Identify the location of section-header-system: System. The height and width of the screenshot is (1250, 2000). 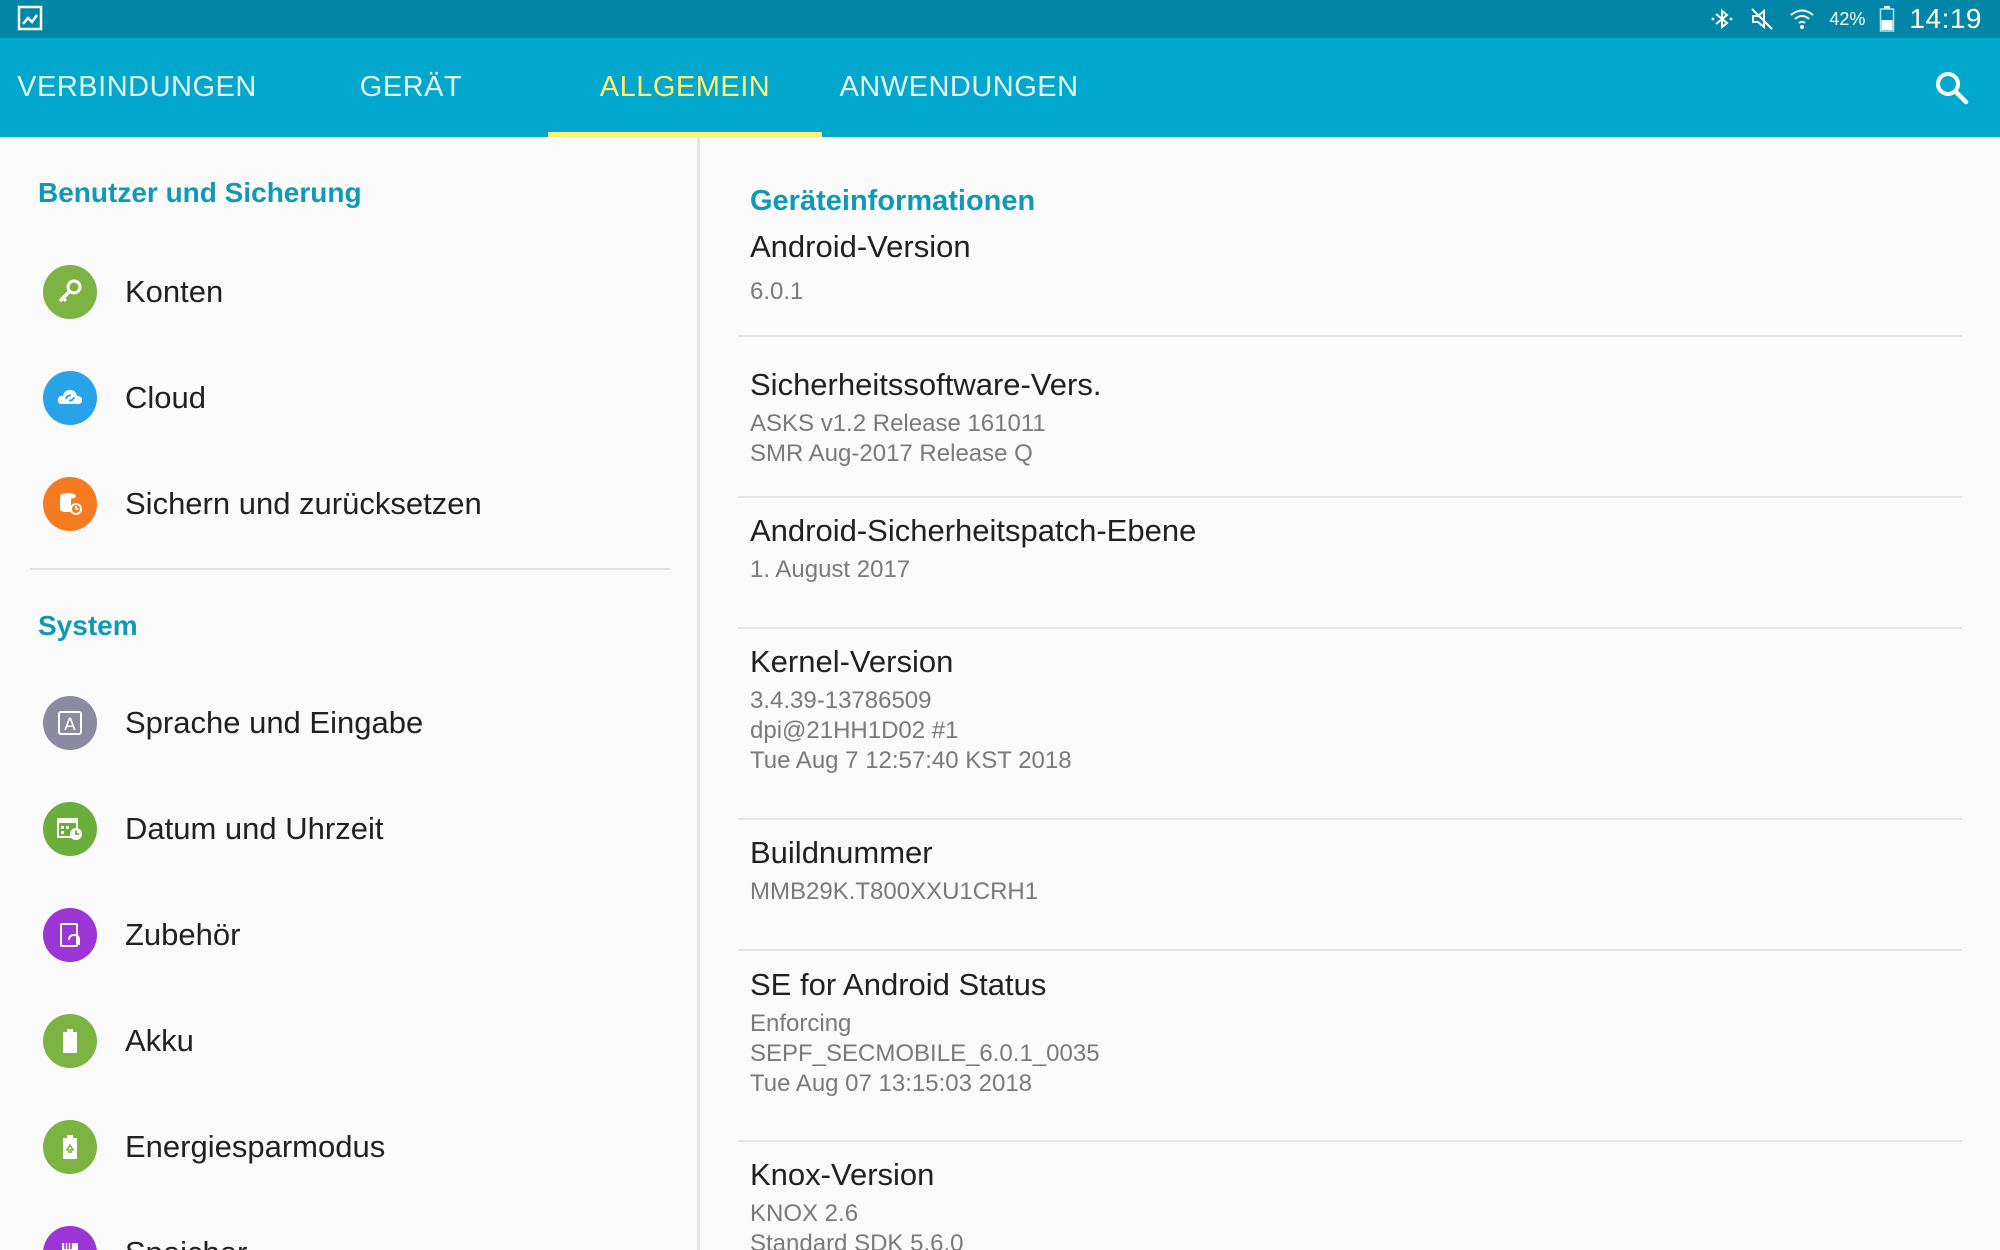
(88, 625).